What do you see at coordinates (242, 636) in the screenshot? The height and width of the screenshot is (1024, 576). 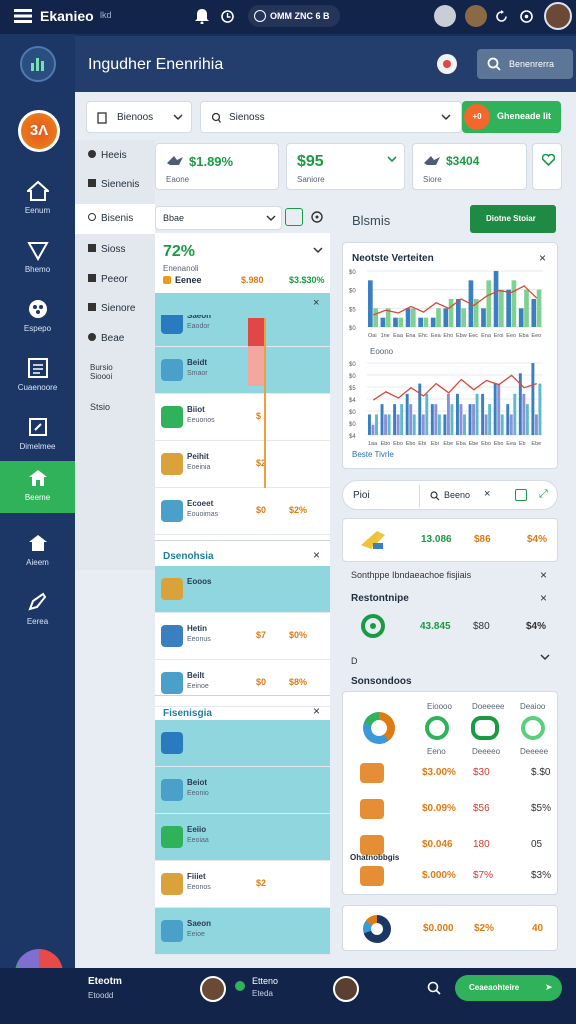 I see `list-item: Hetin Eeonus $7 $0%` at bounding box center [242, 636].